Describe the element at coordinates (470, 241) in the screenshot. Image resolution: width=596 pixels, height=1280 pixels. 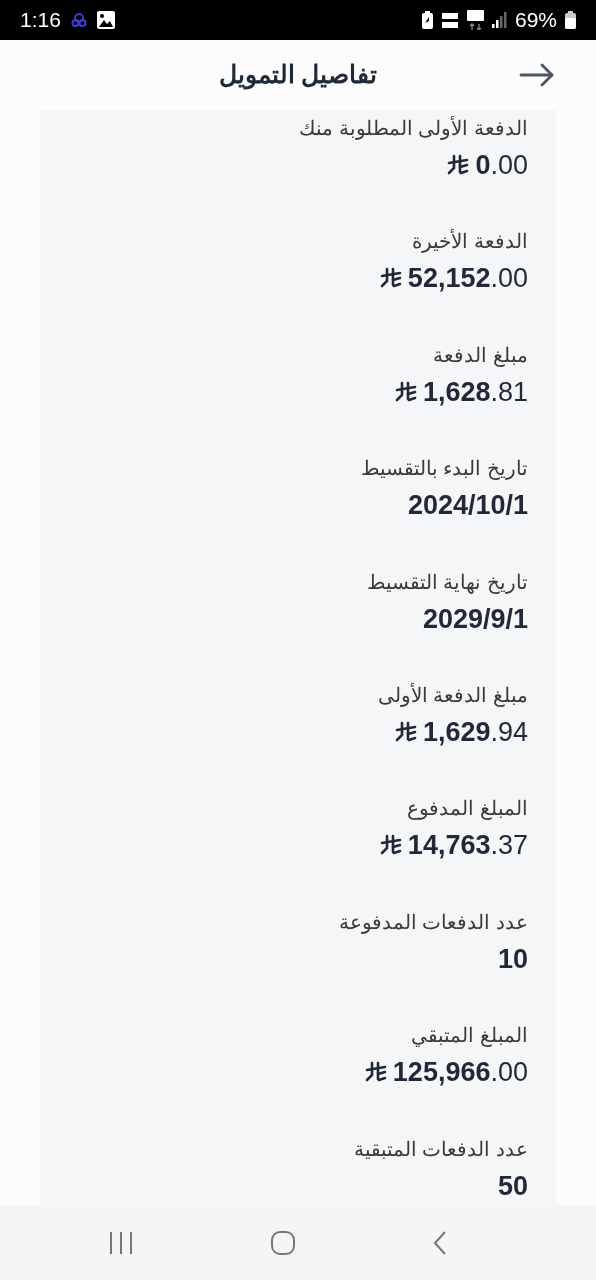
I see `detail-label: الدفعة الأخيرة` at that location.